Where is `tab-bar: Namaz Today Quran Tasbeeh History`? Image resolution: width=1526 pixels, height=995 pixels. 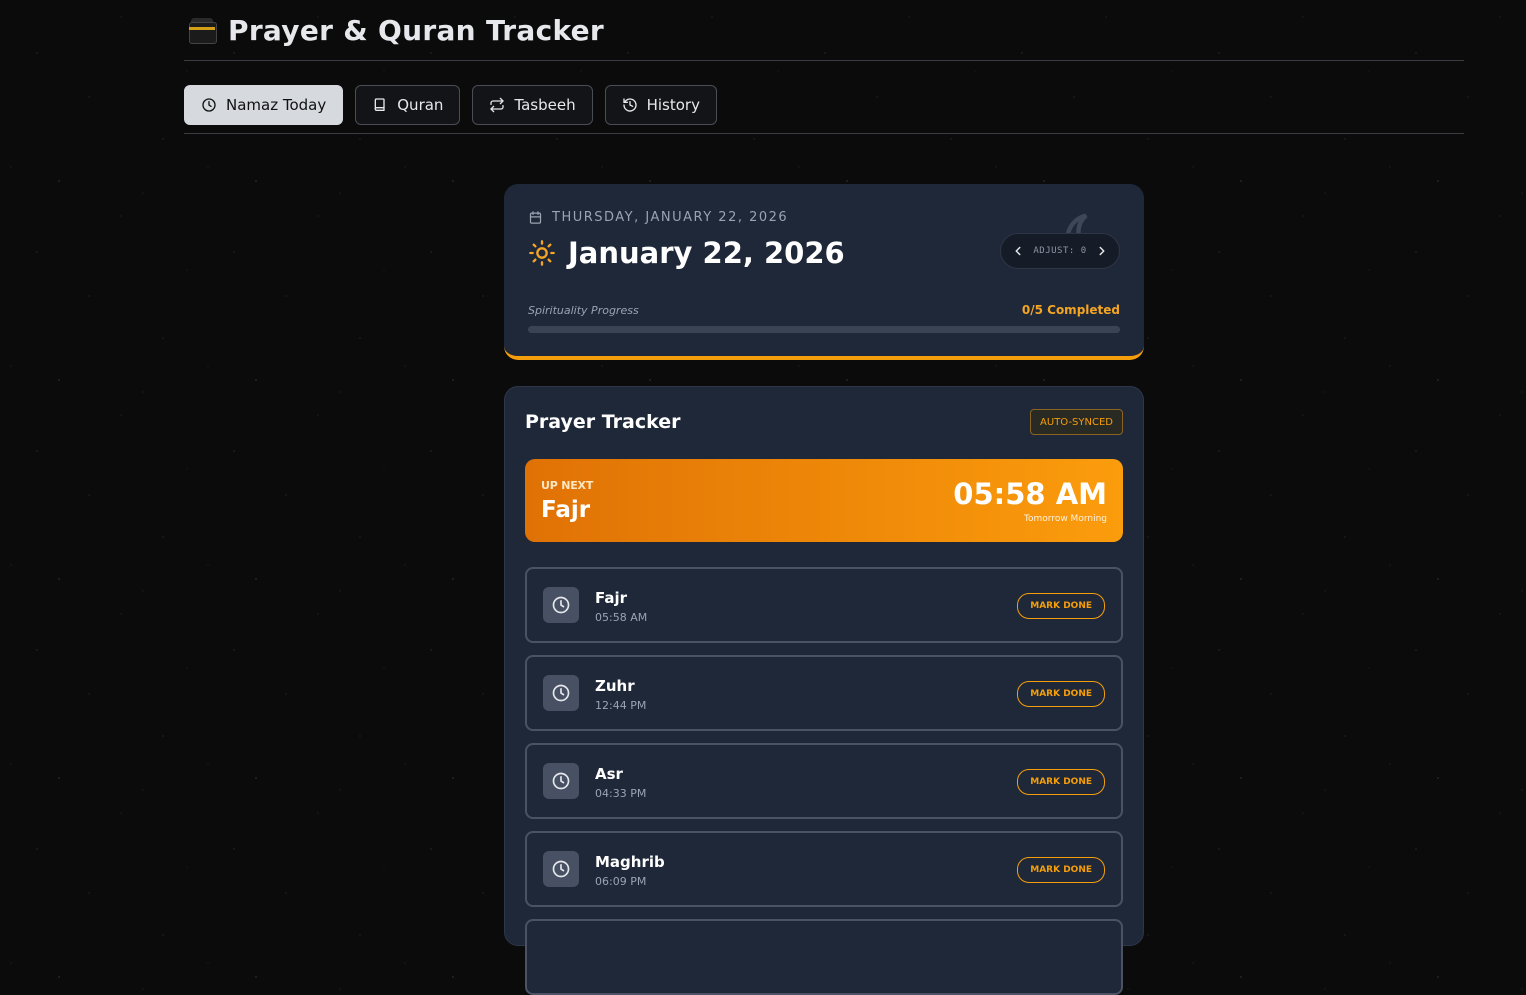
tab-bar: Namaz Today Quran Tasbeeh History is located at coordinates (824, 97).